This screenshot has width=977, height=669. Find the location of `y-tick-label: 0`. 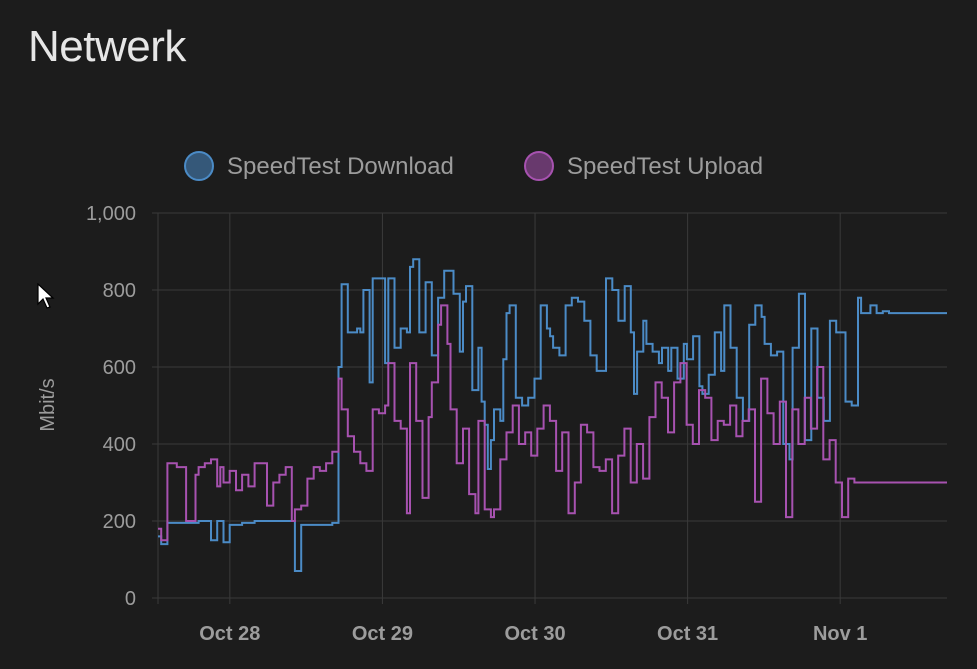

y-tick-label: 0 is located at coordinates (130, 599).